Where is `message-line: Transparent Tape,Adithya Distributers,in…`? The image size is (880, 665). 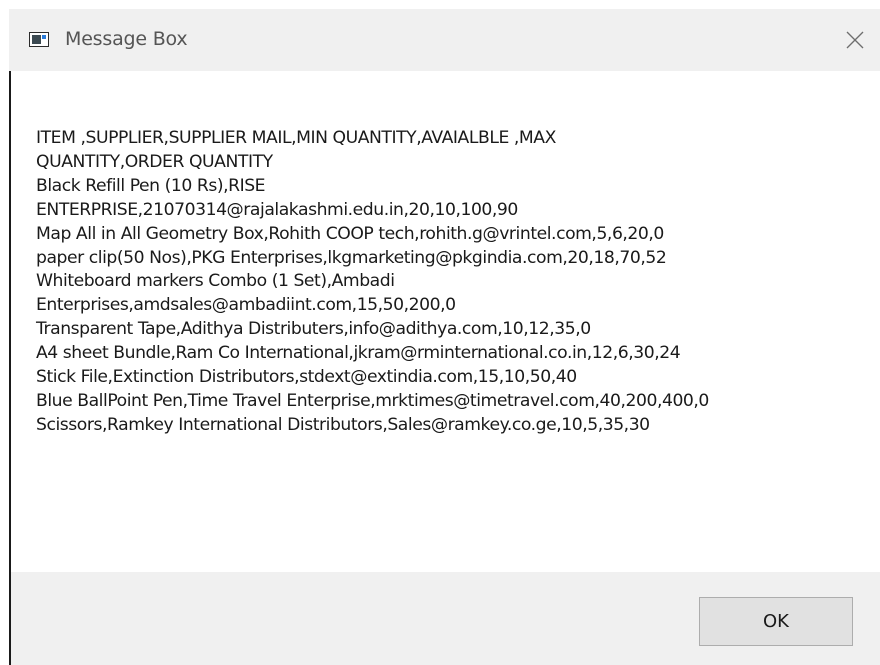
message-line: Transparent Tape,Adithya Distributers,in… is located at coordinates (313, 329).